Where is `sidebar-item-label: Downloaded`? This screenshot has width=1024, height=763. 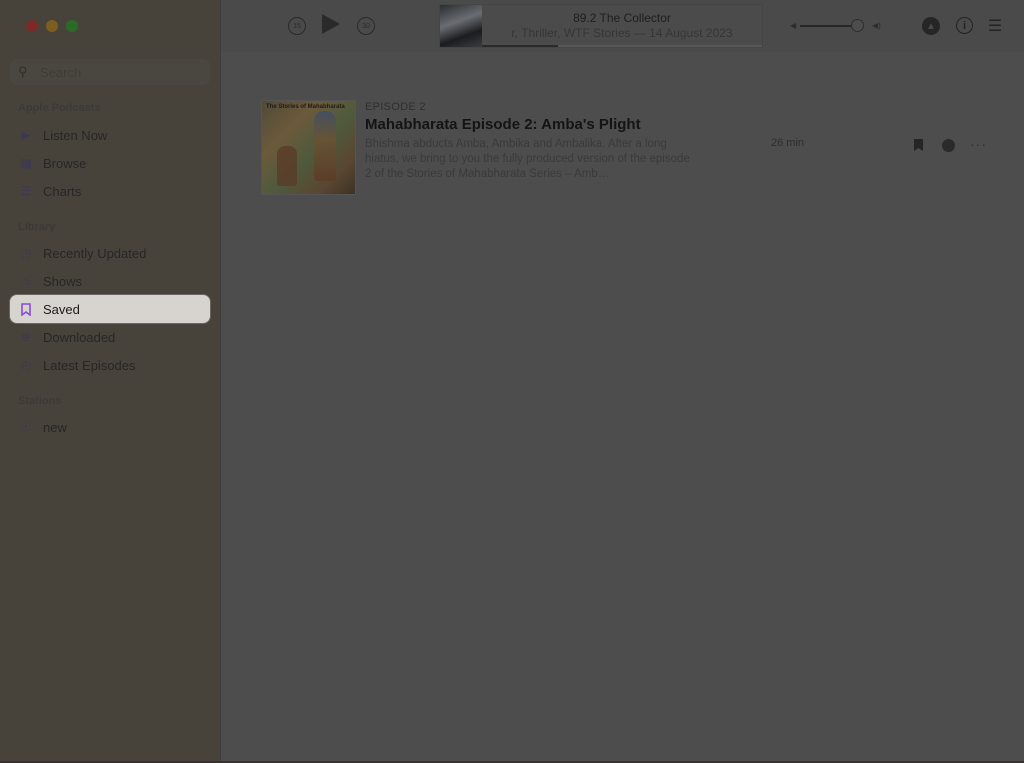 sidebar-item-label: Downloaded is located at coordinates (79, 337).